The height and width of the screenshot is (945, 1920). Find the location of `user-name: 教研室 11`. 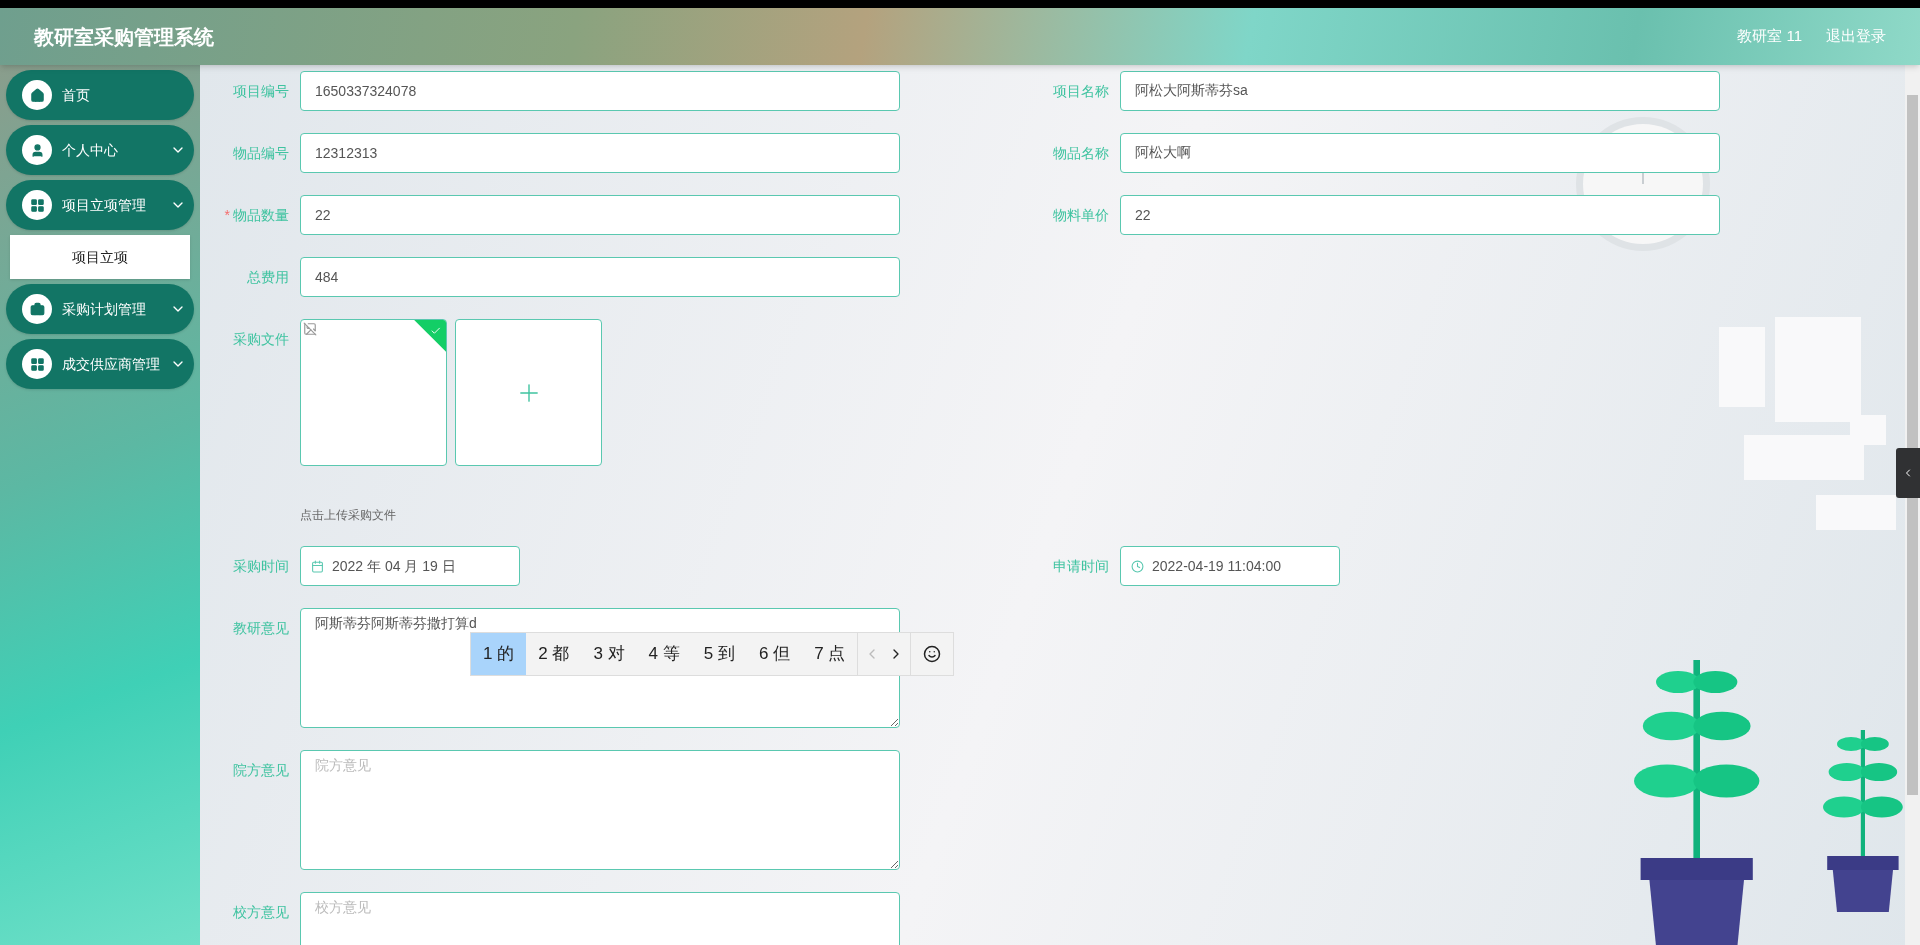

user-name: 教研室 11 is located at coordinates (1769, 36).